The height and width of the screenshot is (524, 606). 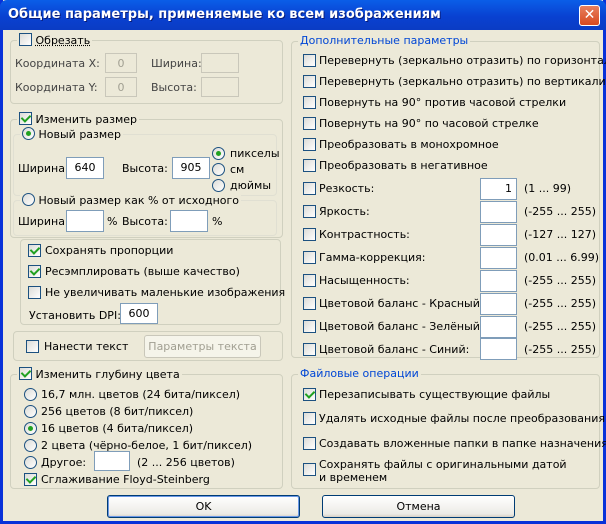 What do you see at coordinates (435, 394) in the screenshot?
I see `overwrite-label: Перезаписывать существующие файлы` at bounding box center [435, 394].